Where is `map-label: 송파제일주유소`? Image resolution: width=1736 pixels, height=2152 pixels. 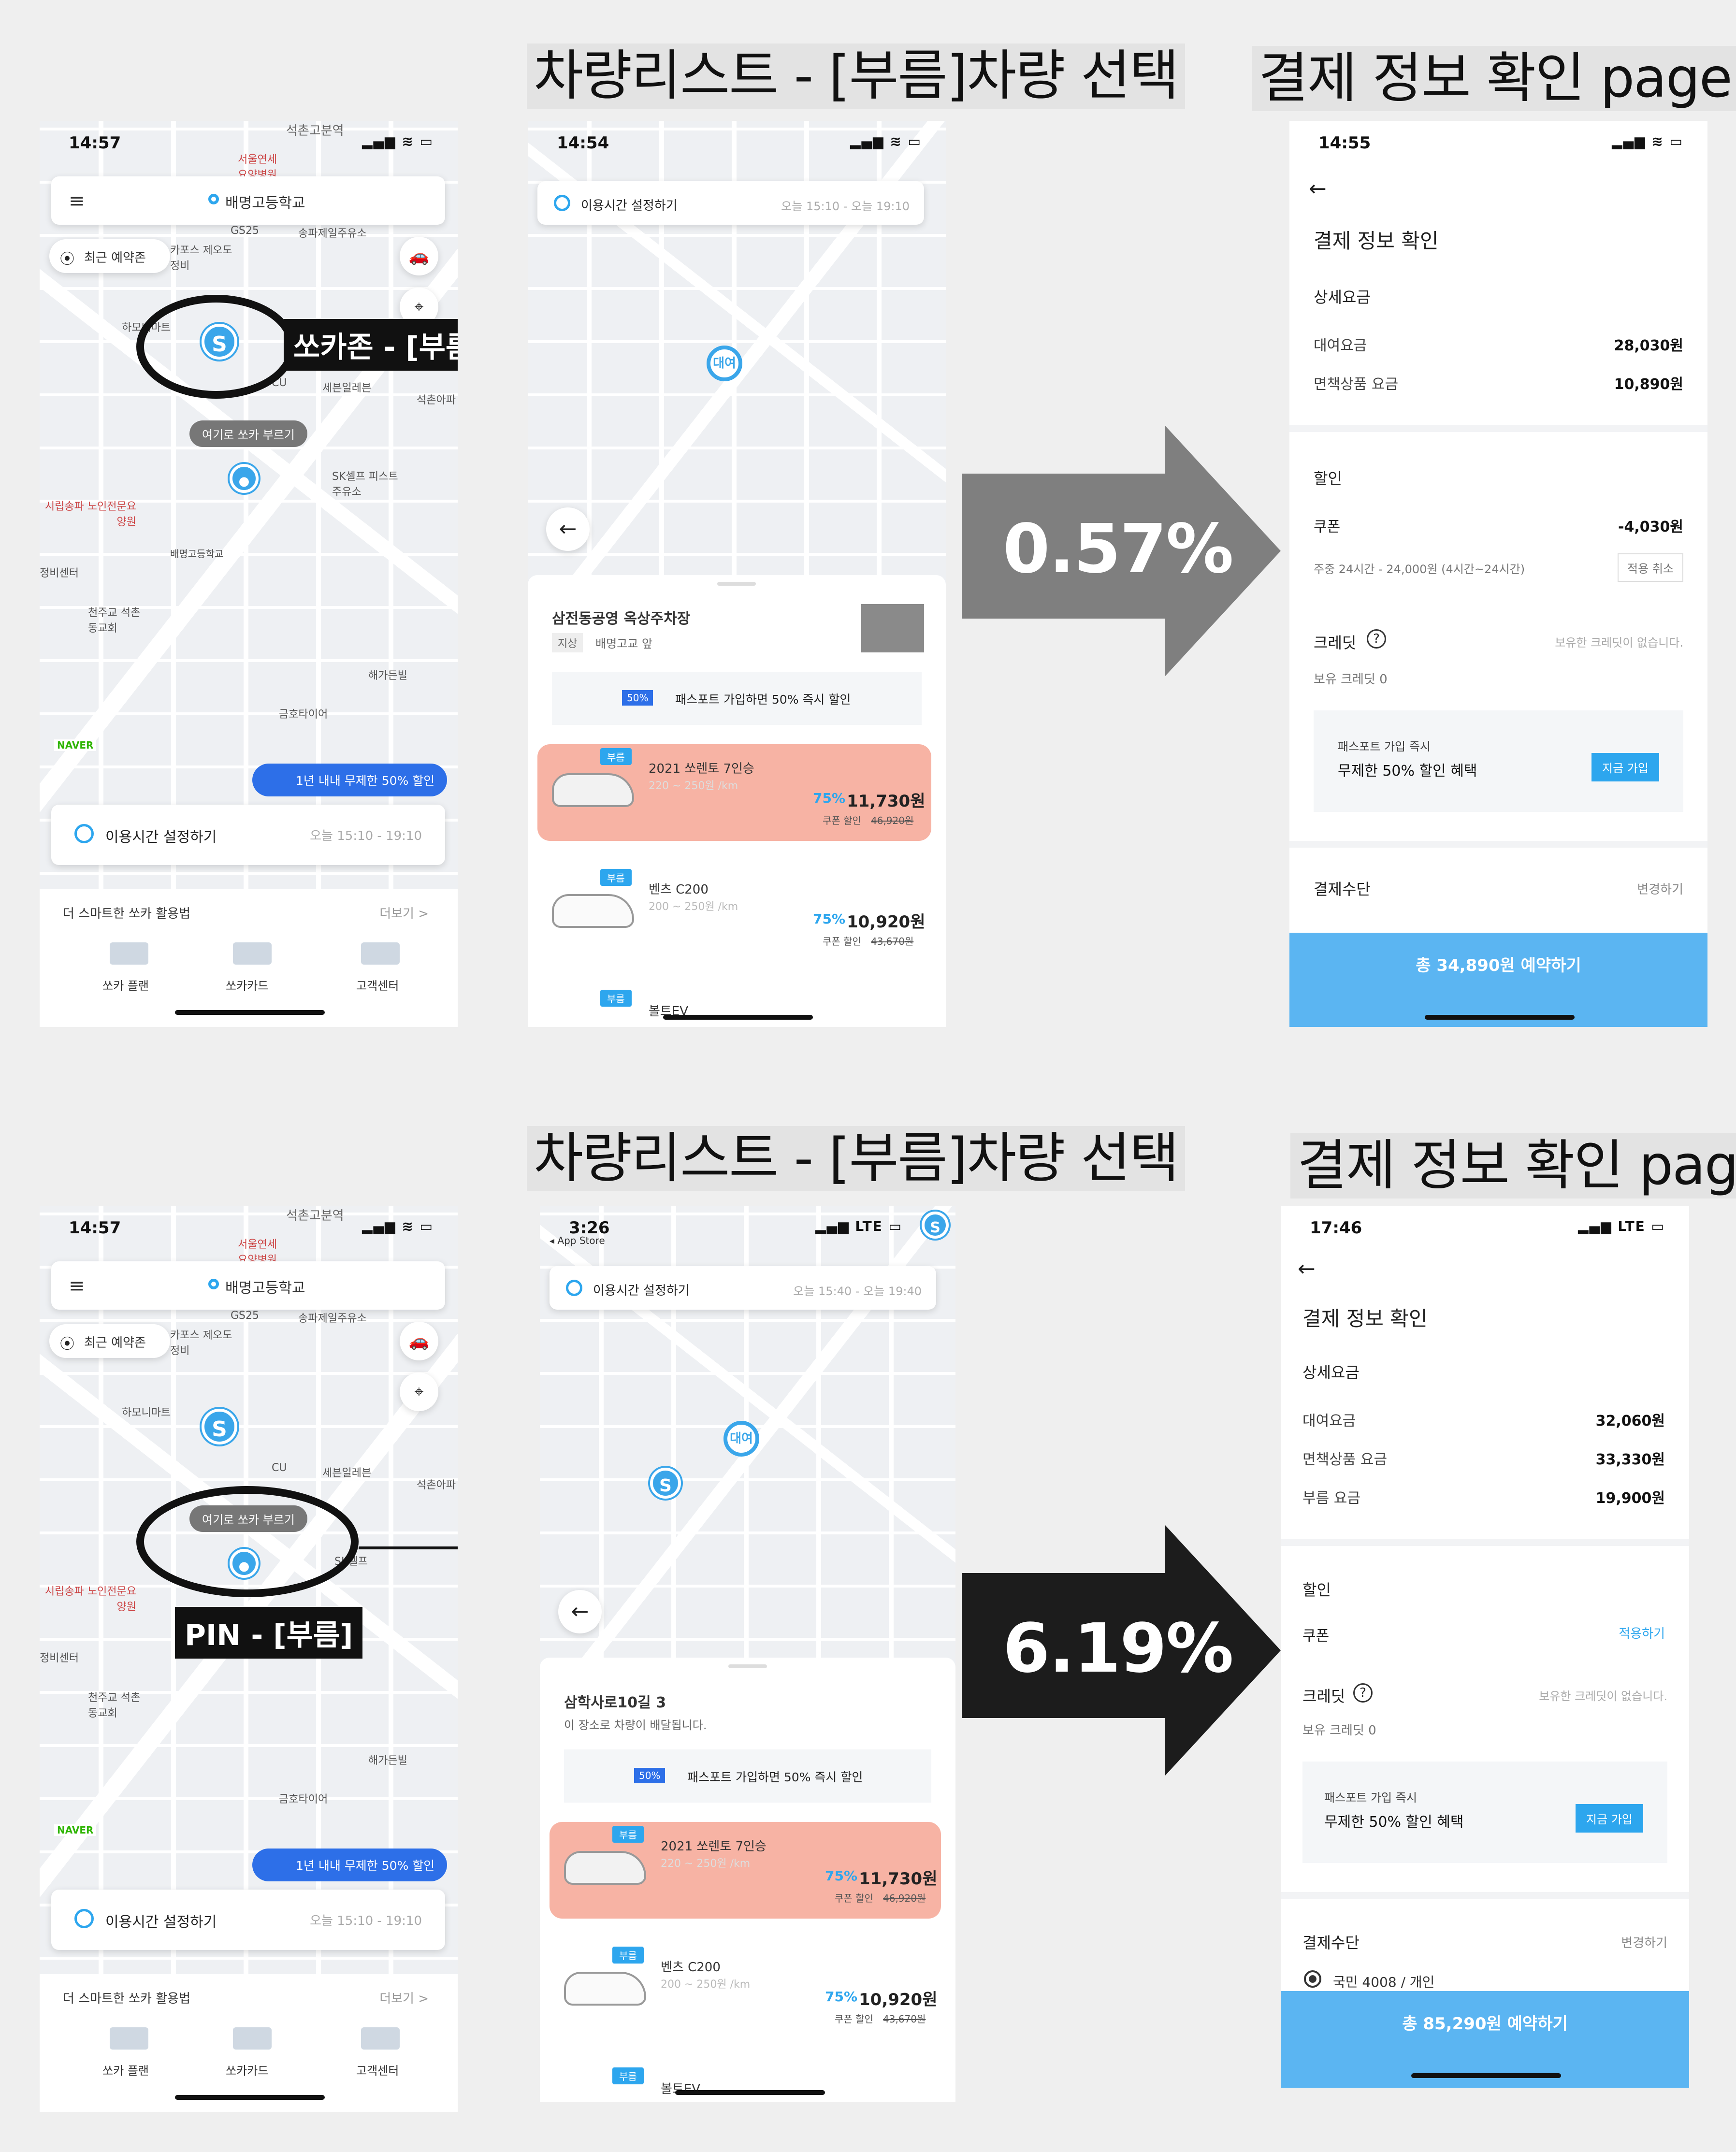 map-label: 송파제일주유소 is located at coordinates (332, 234).